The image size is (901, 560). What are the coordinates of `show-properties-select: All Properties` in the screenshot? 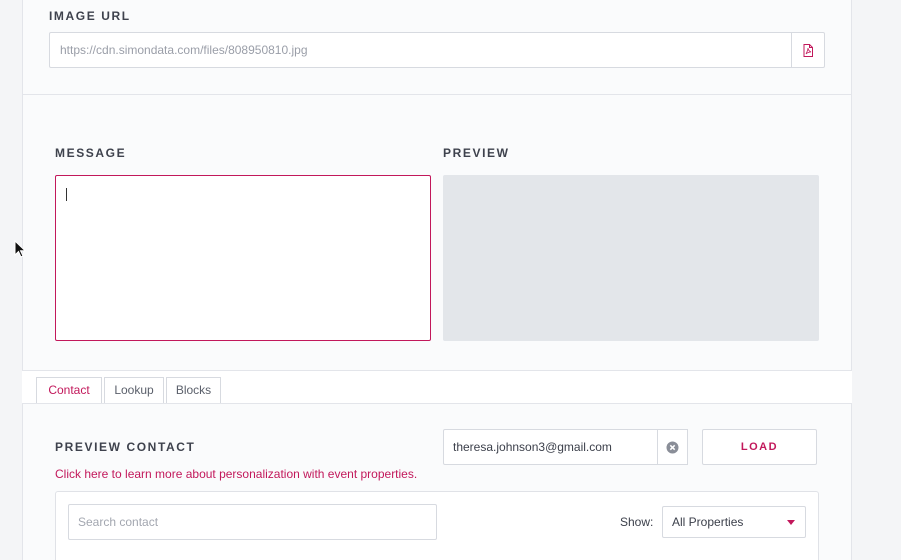 It's located at (734, 522).